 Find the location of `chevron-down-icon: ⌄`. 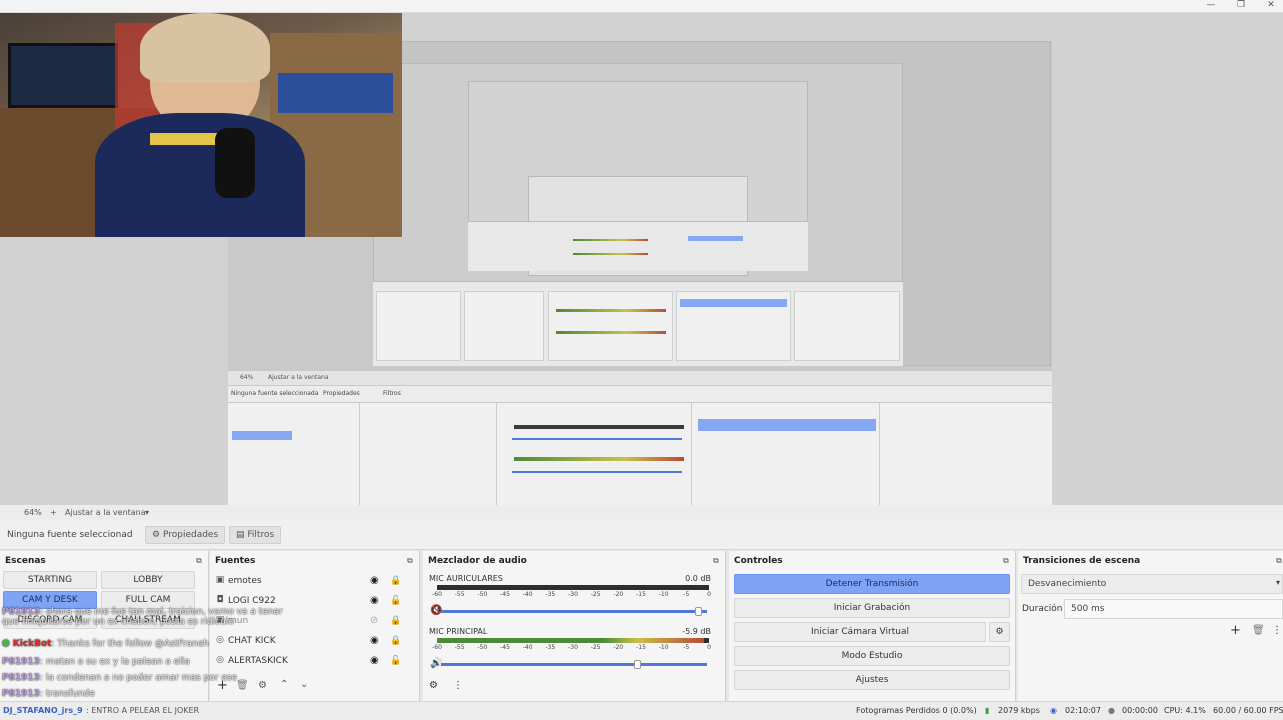

chevron-down-icon: ⌄ is located at coordinates (304, 684).